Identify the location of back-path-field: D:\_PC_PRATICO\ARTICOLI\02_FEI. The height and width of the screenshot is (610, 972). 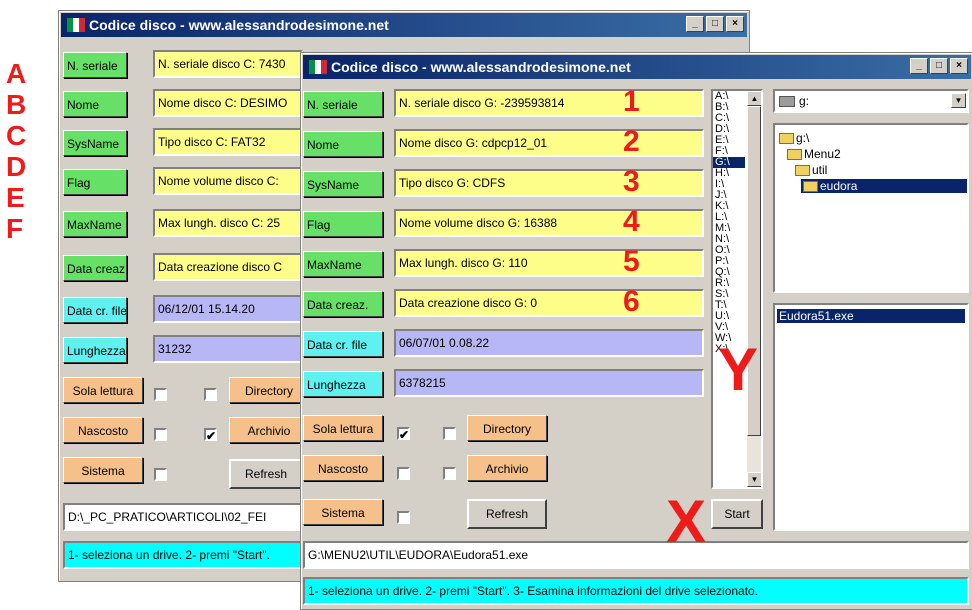
(183, 517).